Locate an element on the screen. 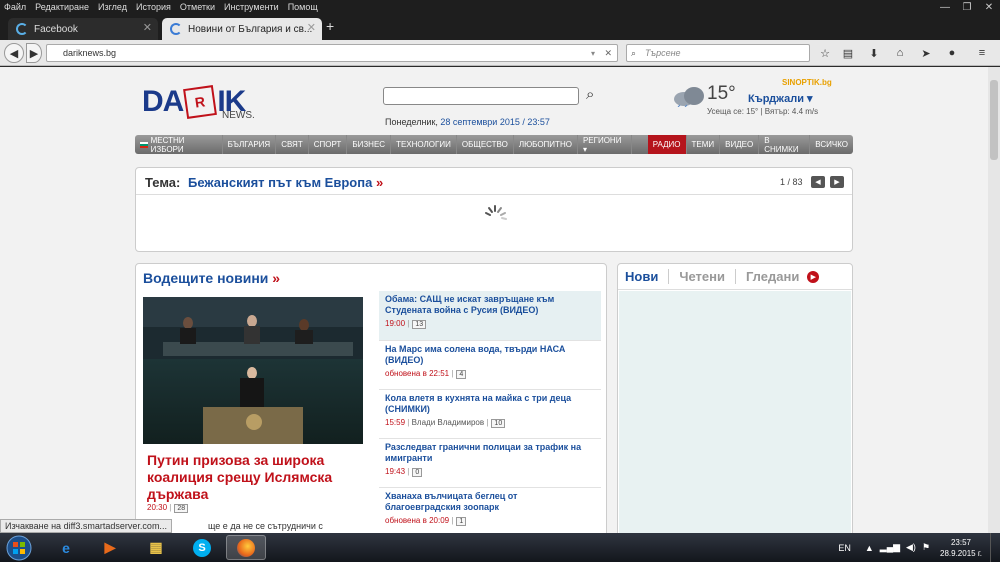 Image resolution: width=1000 pixels, height=562 pixels. menu-sport: СПОРТ is located at coordinates (328, 144).